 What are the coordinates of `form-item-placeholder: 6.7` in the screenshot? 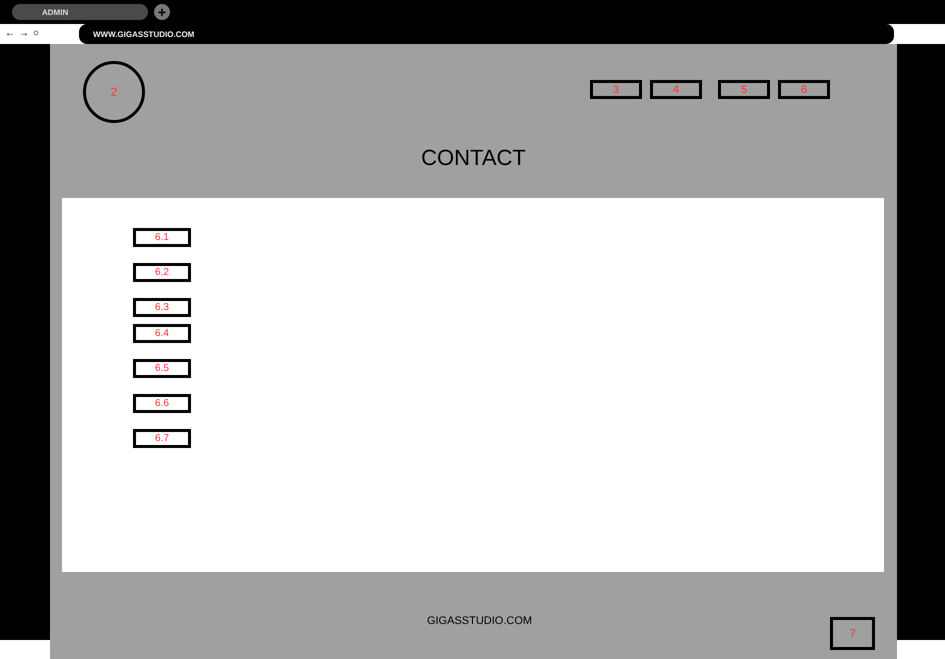 It's located at (162, 438).